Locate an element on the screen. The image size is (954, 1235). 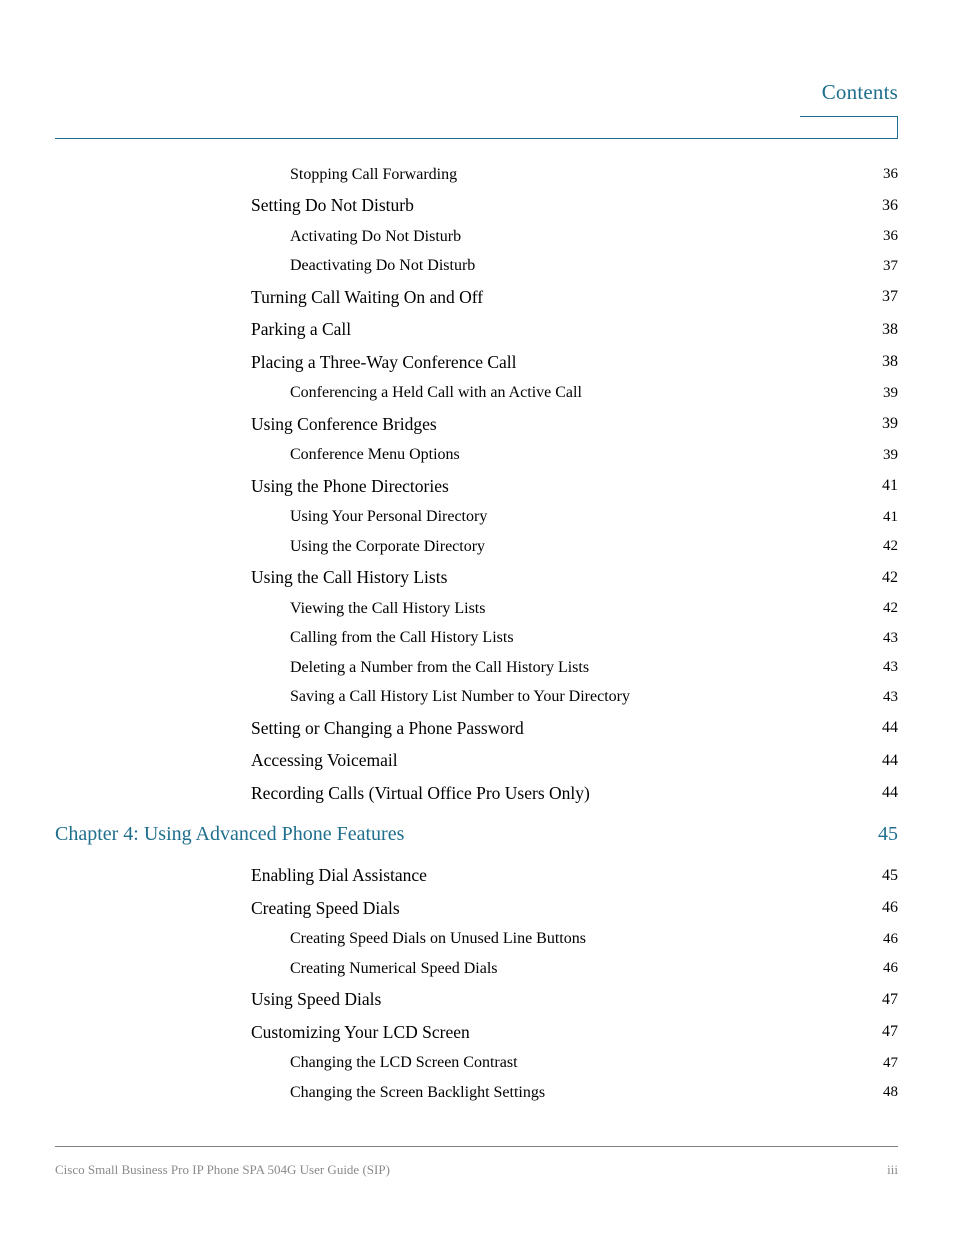
footer-page-number: iii is located at coordinates (892, 1169).